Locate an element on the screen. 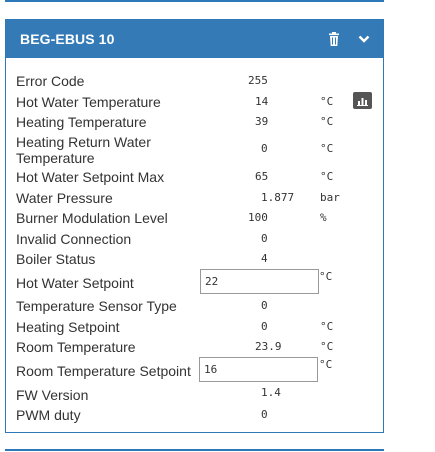  row-label: Water Pressure is located at coordinates (64, 198).